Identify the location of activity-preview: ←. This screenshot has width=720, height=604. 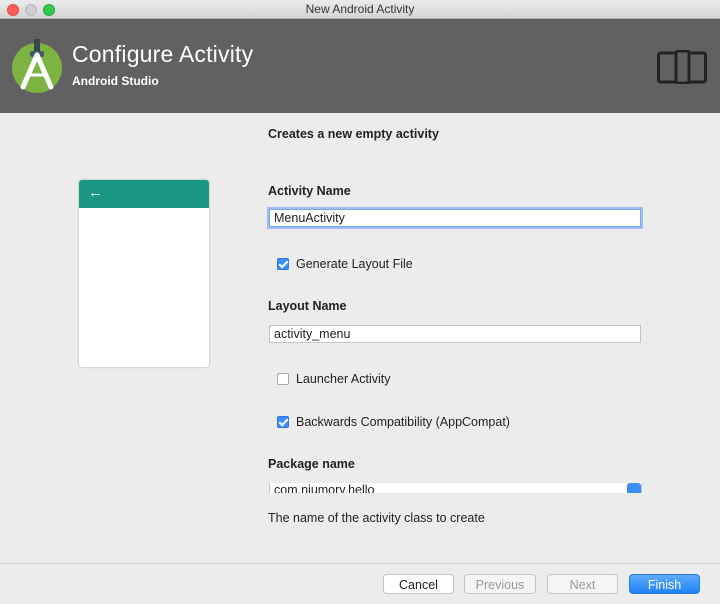
(144, 273).